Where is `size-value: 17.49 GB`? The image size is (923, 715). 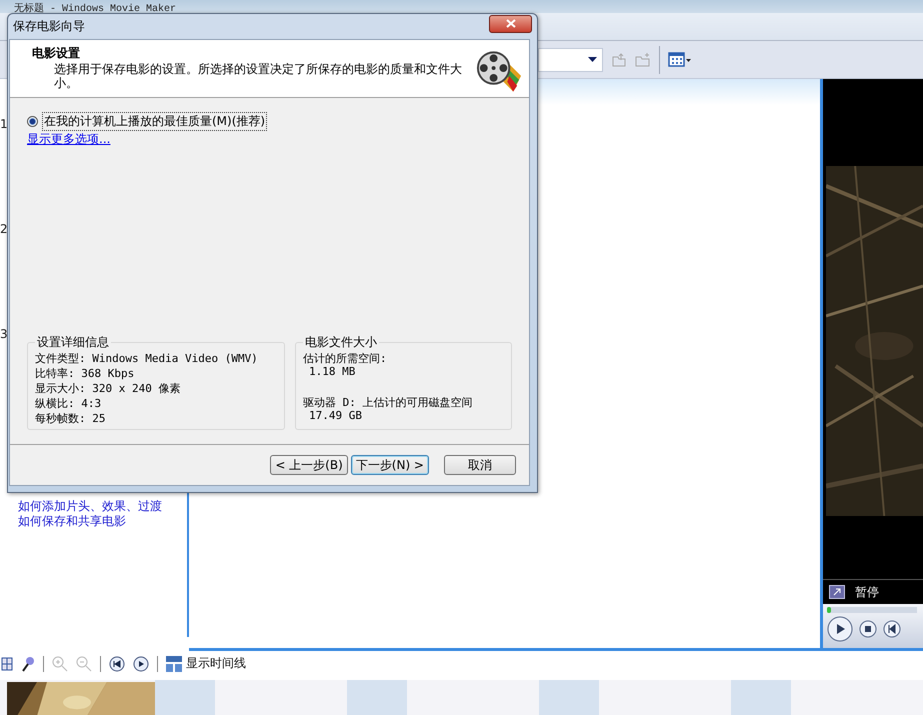
size-value: 17.49 GB is located at coordinates (335, 416).